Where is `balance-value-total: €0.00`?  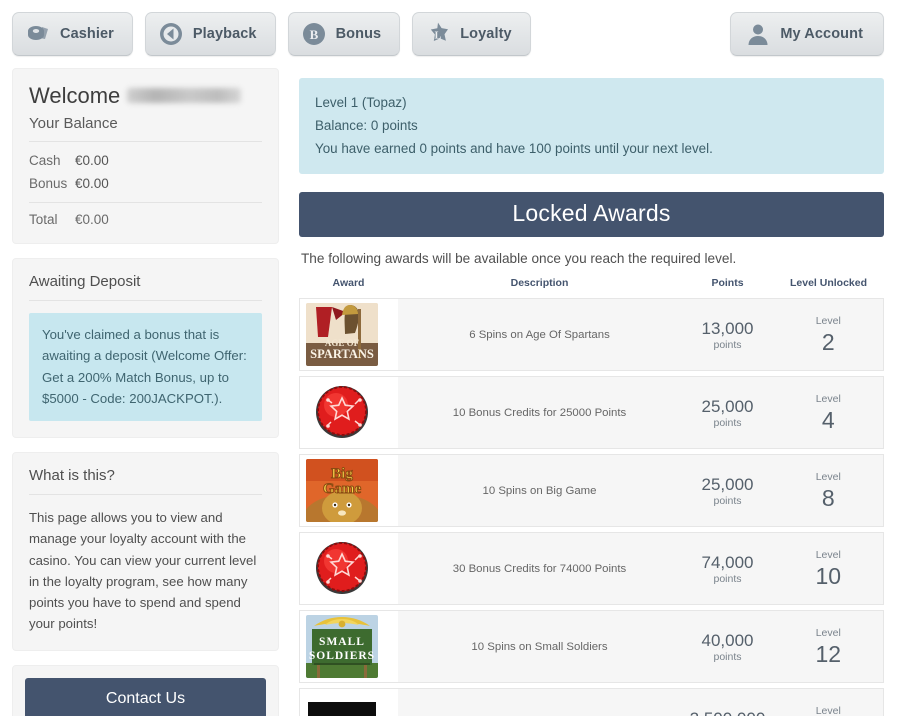 balance-value-total: €0.00 is located at coordinates (92, 219).